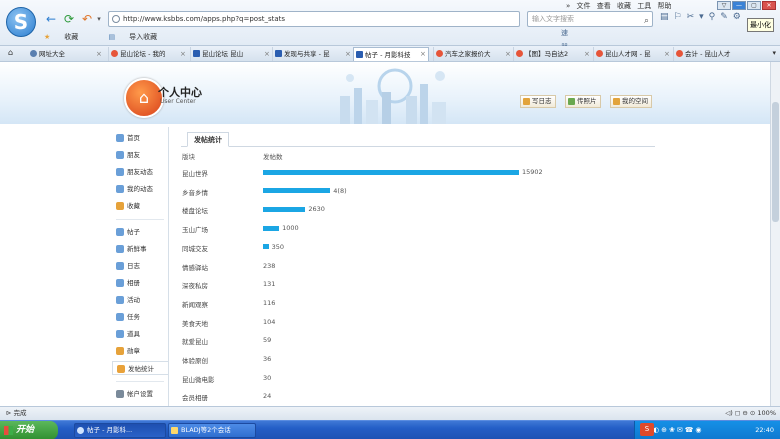 This screenshot has width=780, height=439. What do you see at coordinates (724, 5) in the screenshot?
I see `skin-icon: ▽` at bounding box center [724, 5].